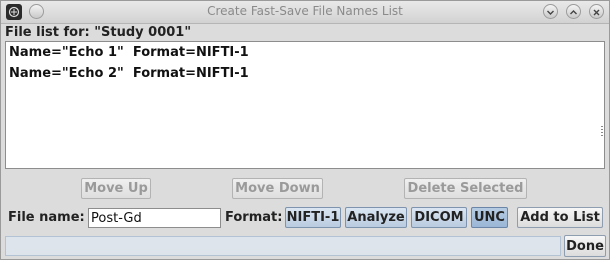 This screenshot has width=610, height=260. What do you see at coordinates (489, 217) in the screenshot?
I see `format-unc-button: UNC` at bounding box center [489, 217].